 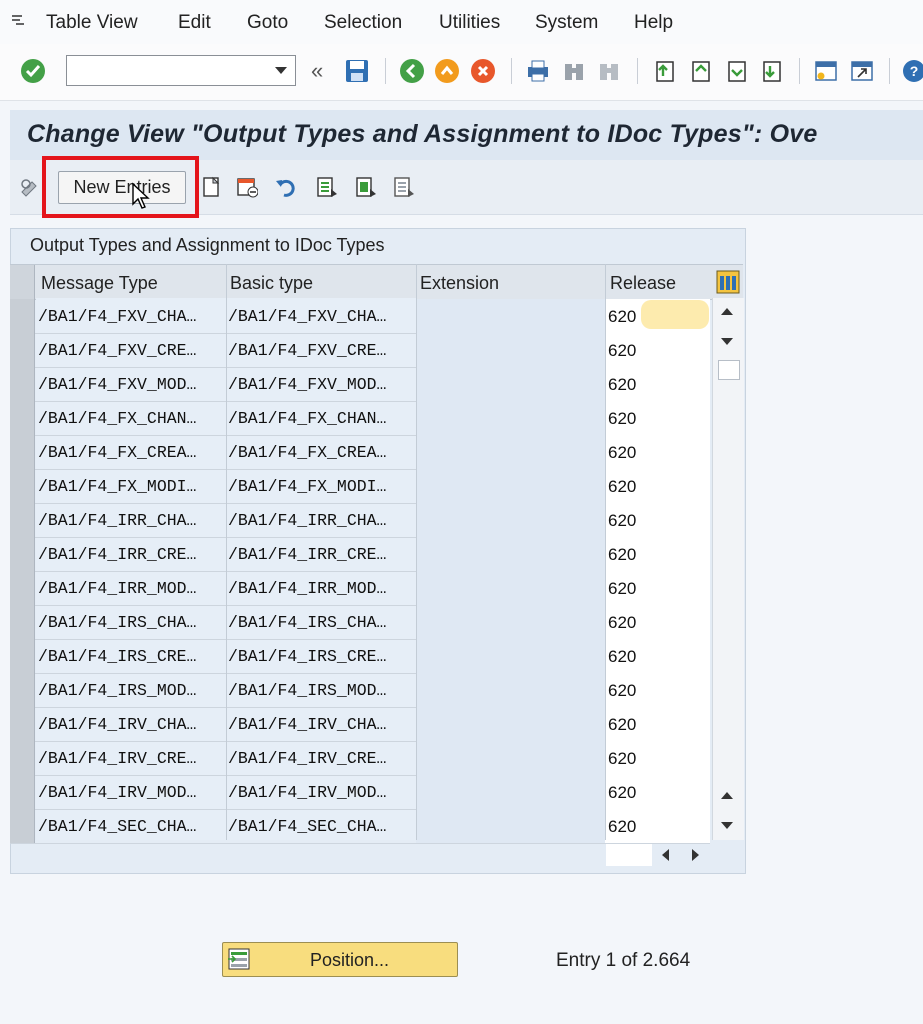 What do you see at coordinates (728, 569) in the screenshot?
I see `vertical-scrollbar` at bounding box center [728, 569].